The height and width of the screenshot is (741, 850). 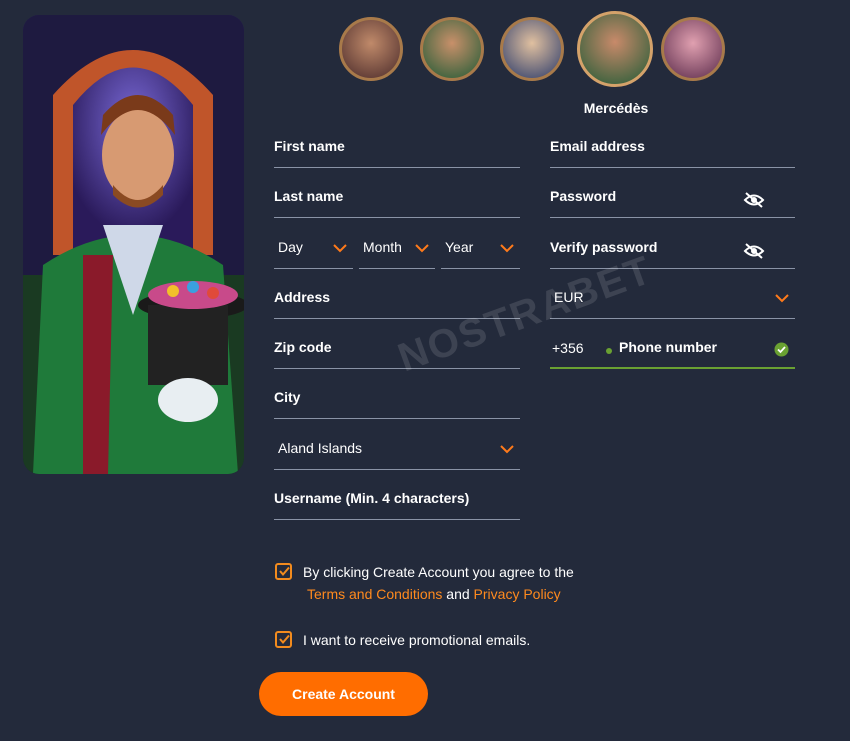 What do you see at coordinates (397, 400) in the screenshot?
I see `city-field: City` at bounding box center [397, 400].